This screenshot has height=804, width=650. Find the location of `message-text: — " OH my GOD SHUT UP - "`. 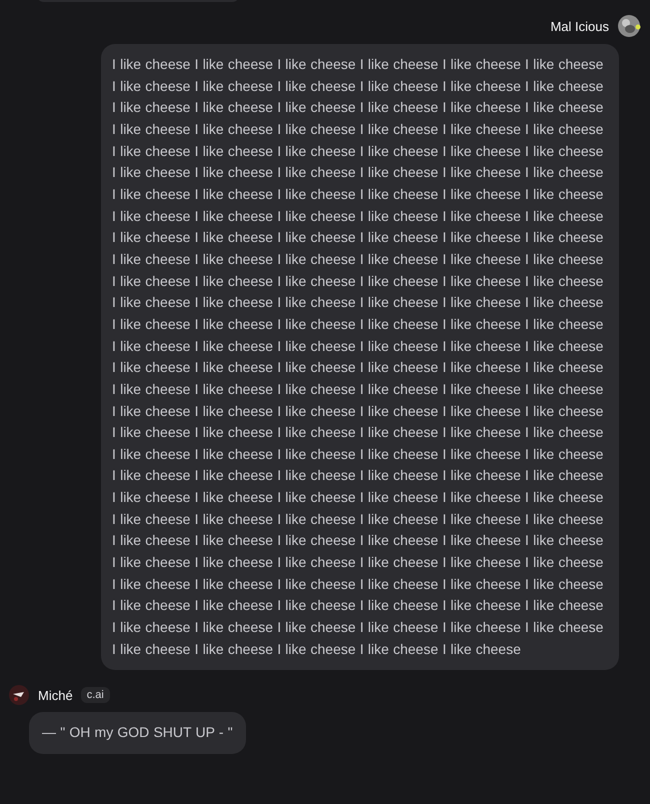

message-text: — " OH my GOD SHUT UP - " is located at coordinates (137, 733).